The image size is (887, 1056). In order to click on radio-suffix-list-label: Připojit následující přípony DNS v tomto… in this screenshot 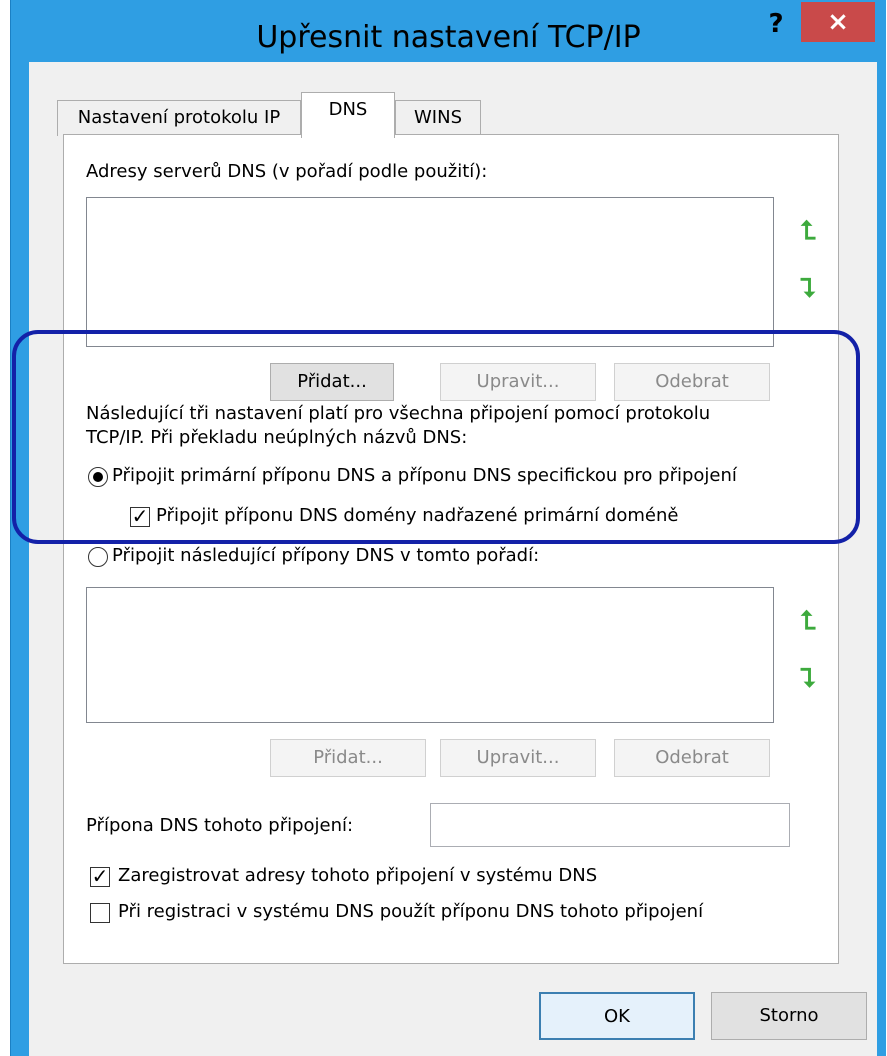, I will do `click(325, 555)`.